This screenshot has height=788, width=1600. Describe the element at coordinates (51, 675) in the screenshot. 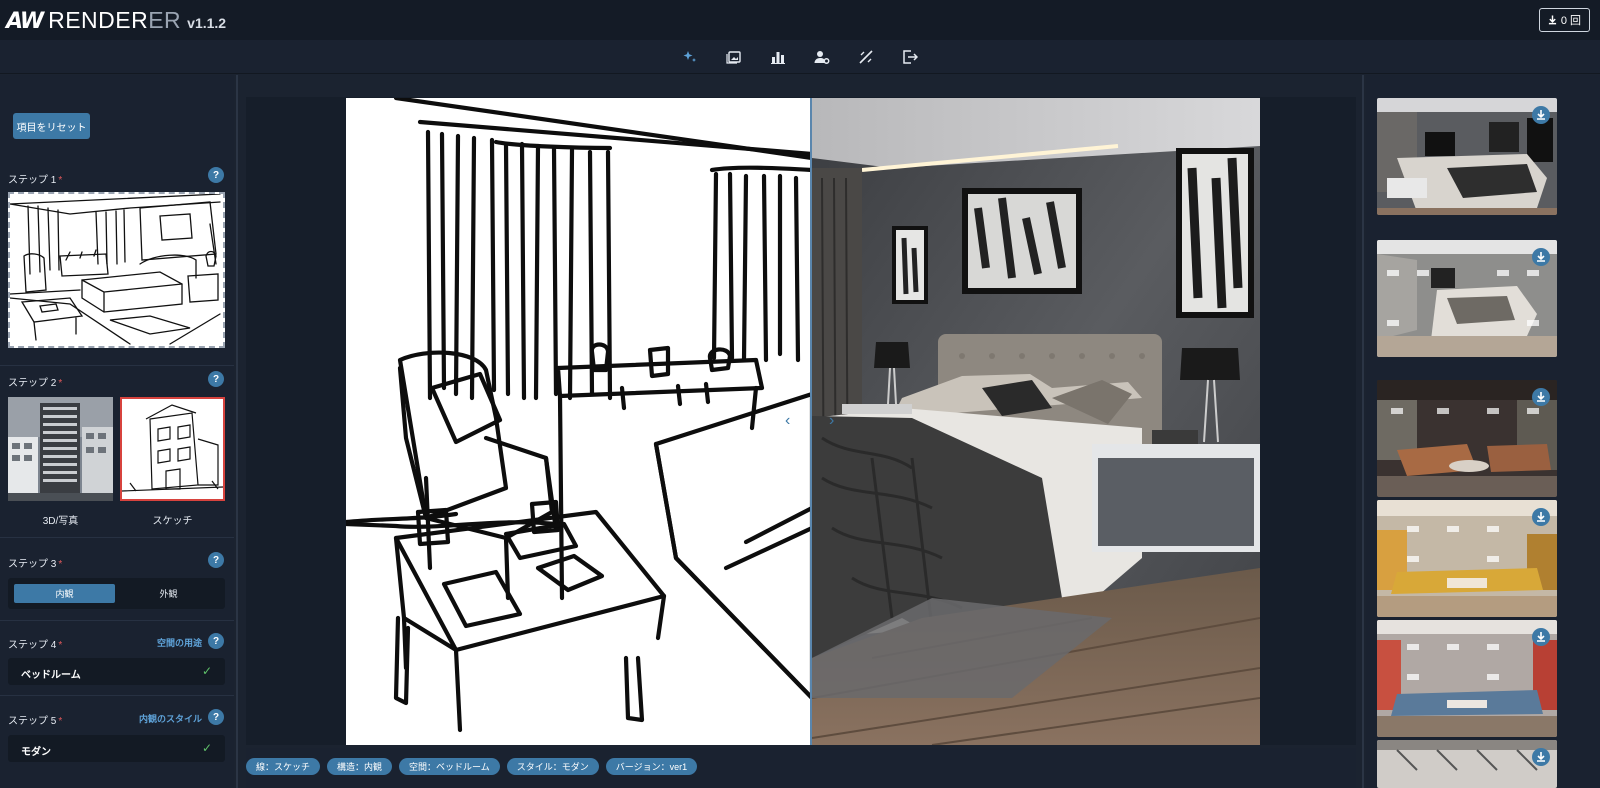

I see `space-usage-value: ベッドルーム` at that location.